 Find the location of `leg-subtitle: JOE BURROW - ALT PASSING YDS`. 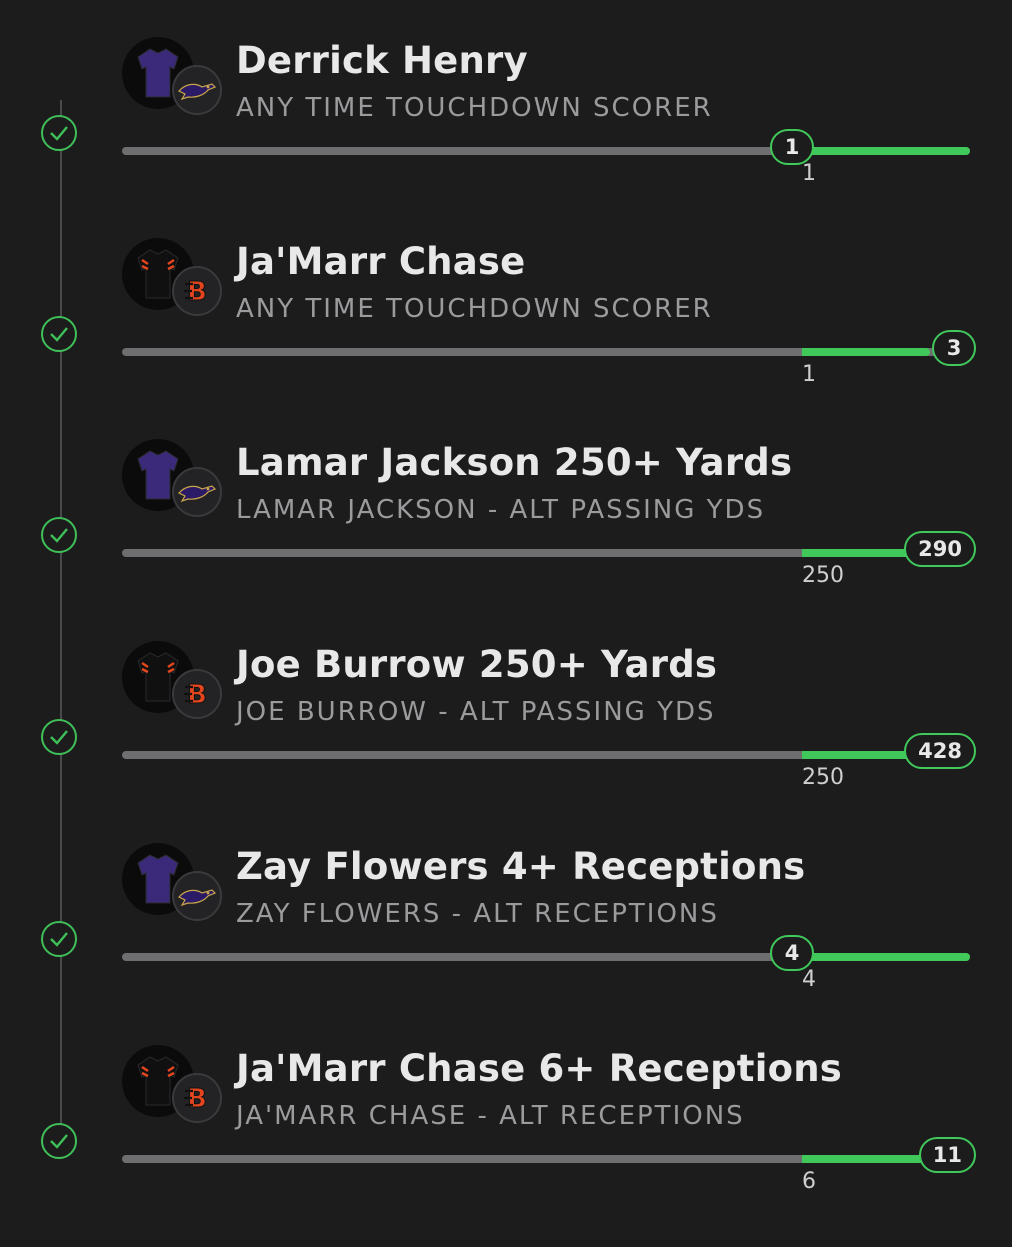

leg-subtitle: JOE BURROW - ALT PASSING YDS is located at coordinates (476, 712).